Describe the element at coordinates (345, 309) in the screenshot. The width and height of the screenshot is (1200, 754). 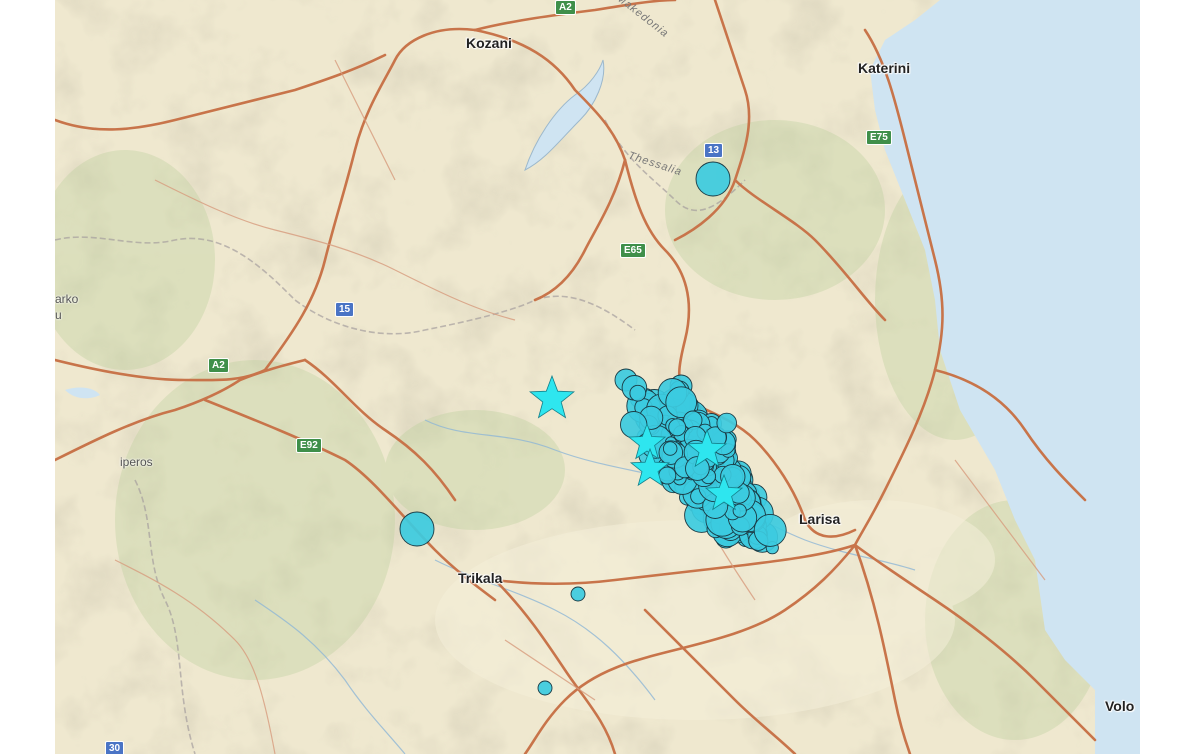
I see `road-shield-15: 15` at that location.